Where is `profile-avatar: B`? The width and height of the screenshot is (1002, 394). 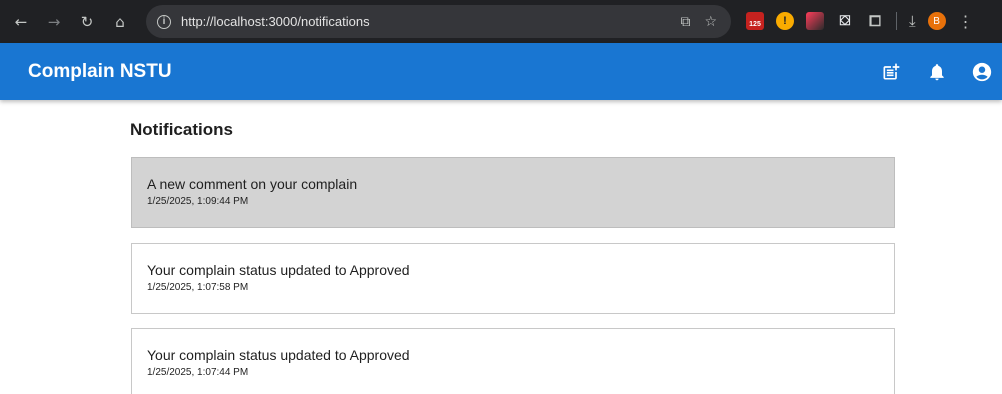 profile-avatar: B is located at coordinates (936, 21).